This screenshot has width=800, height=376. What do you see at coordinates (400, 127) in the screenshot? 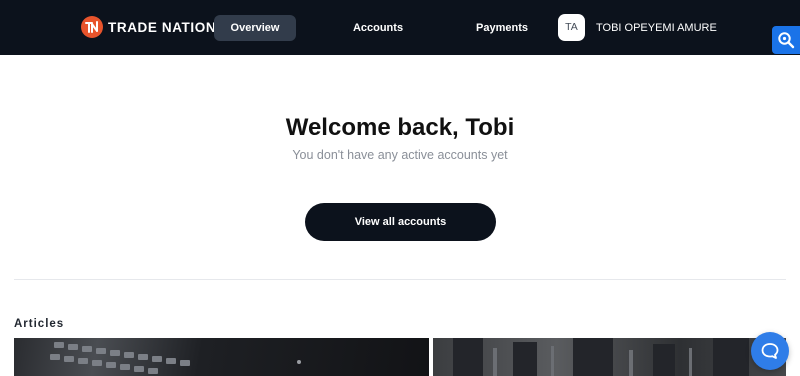
I see `welcome-title: Welcome back, Tobi` at bounding box center [400, 127].